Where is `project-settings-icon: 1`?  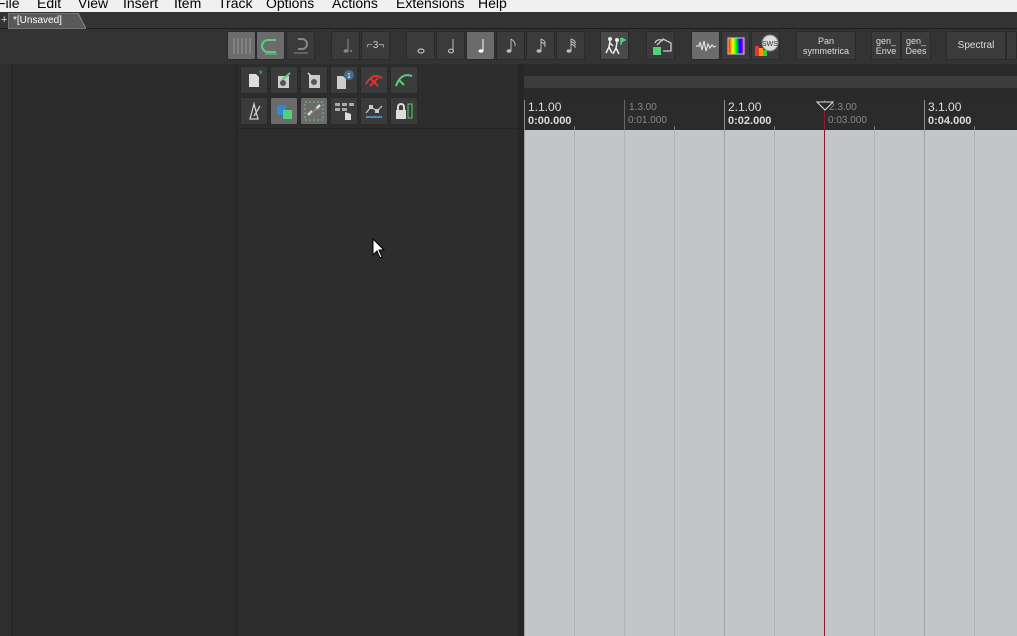
project-settings-icon: 1 is located at coordinates (344, 80).